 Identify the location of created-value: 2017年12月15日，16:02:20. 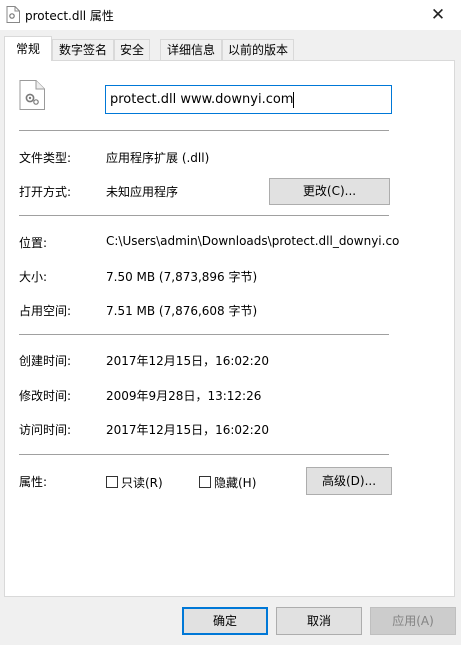
(187, 361).